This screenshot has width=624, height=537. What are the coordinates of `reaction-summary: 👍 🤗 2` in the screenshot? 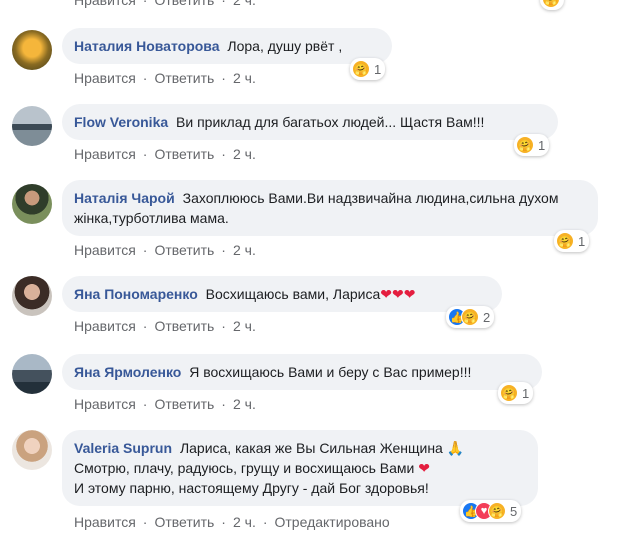 It's located at (470, 317).